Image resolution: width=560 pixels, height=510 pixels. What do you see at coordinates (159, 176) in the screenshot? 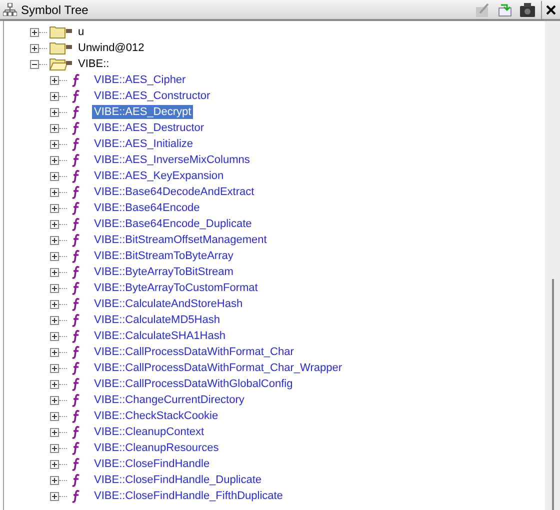
I see `function-tree-item: VIBE::AES_KeyExpansion` at bounding box center [159, 176].